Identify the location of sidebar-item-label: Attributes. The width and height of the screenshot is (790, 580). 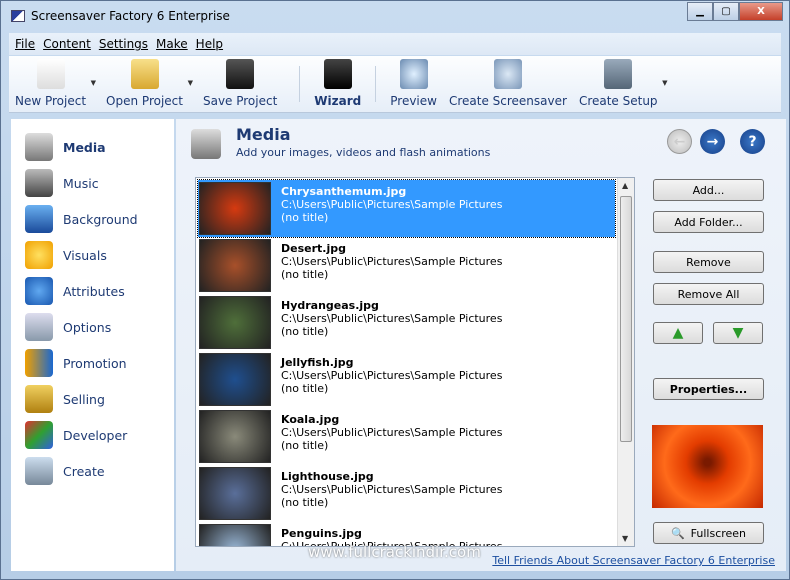
(94, 291).